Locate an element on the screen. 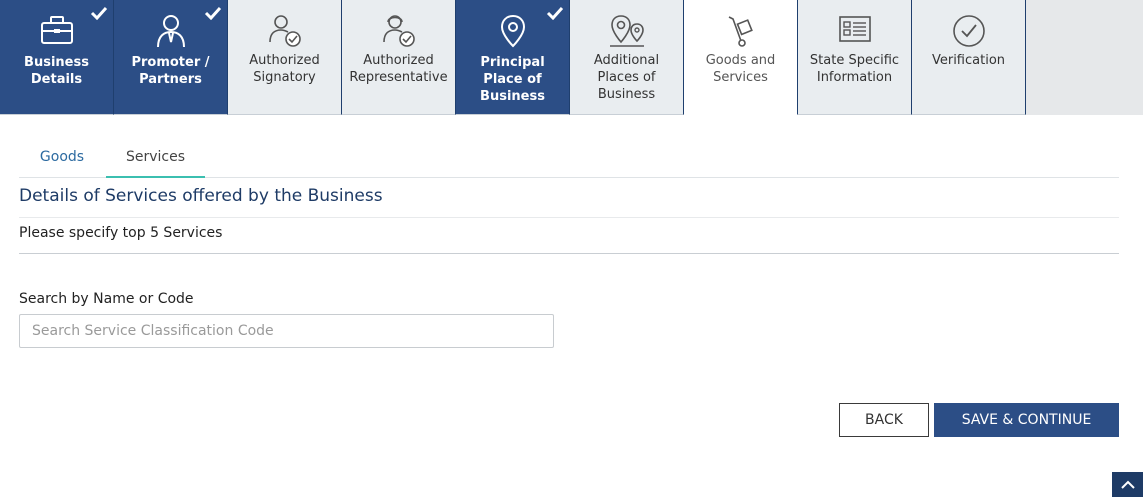 The width and height of the screenshot is (1143, 497). step-label: Authorized Signatory is located at coordinates (284, 69).